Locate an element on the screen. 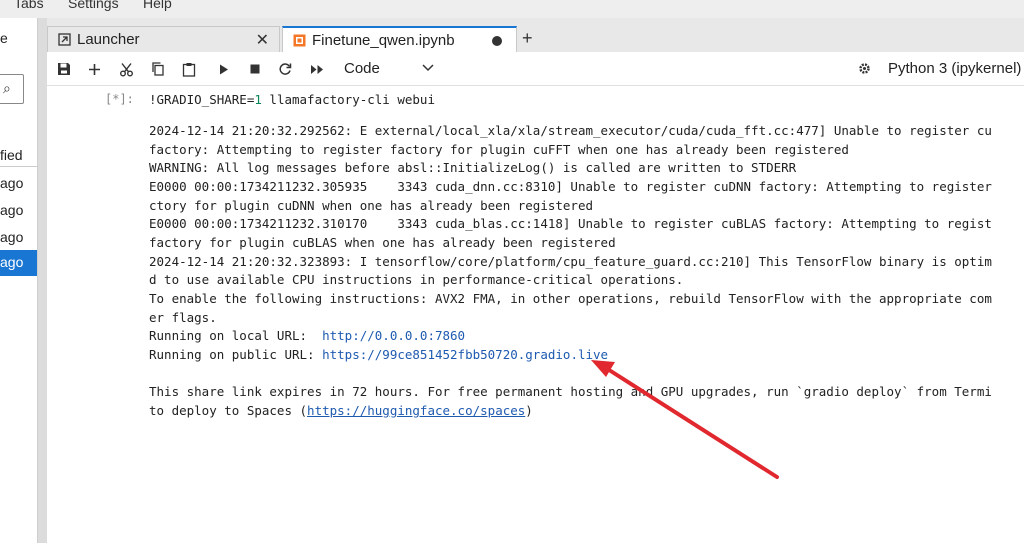  launcher-icon is located at coordinates (64, 40).